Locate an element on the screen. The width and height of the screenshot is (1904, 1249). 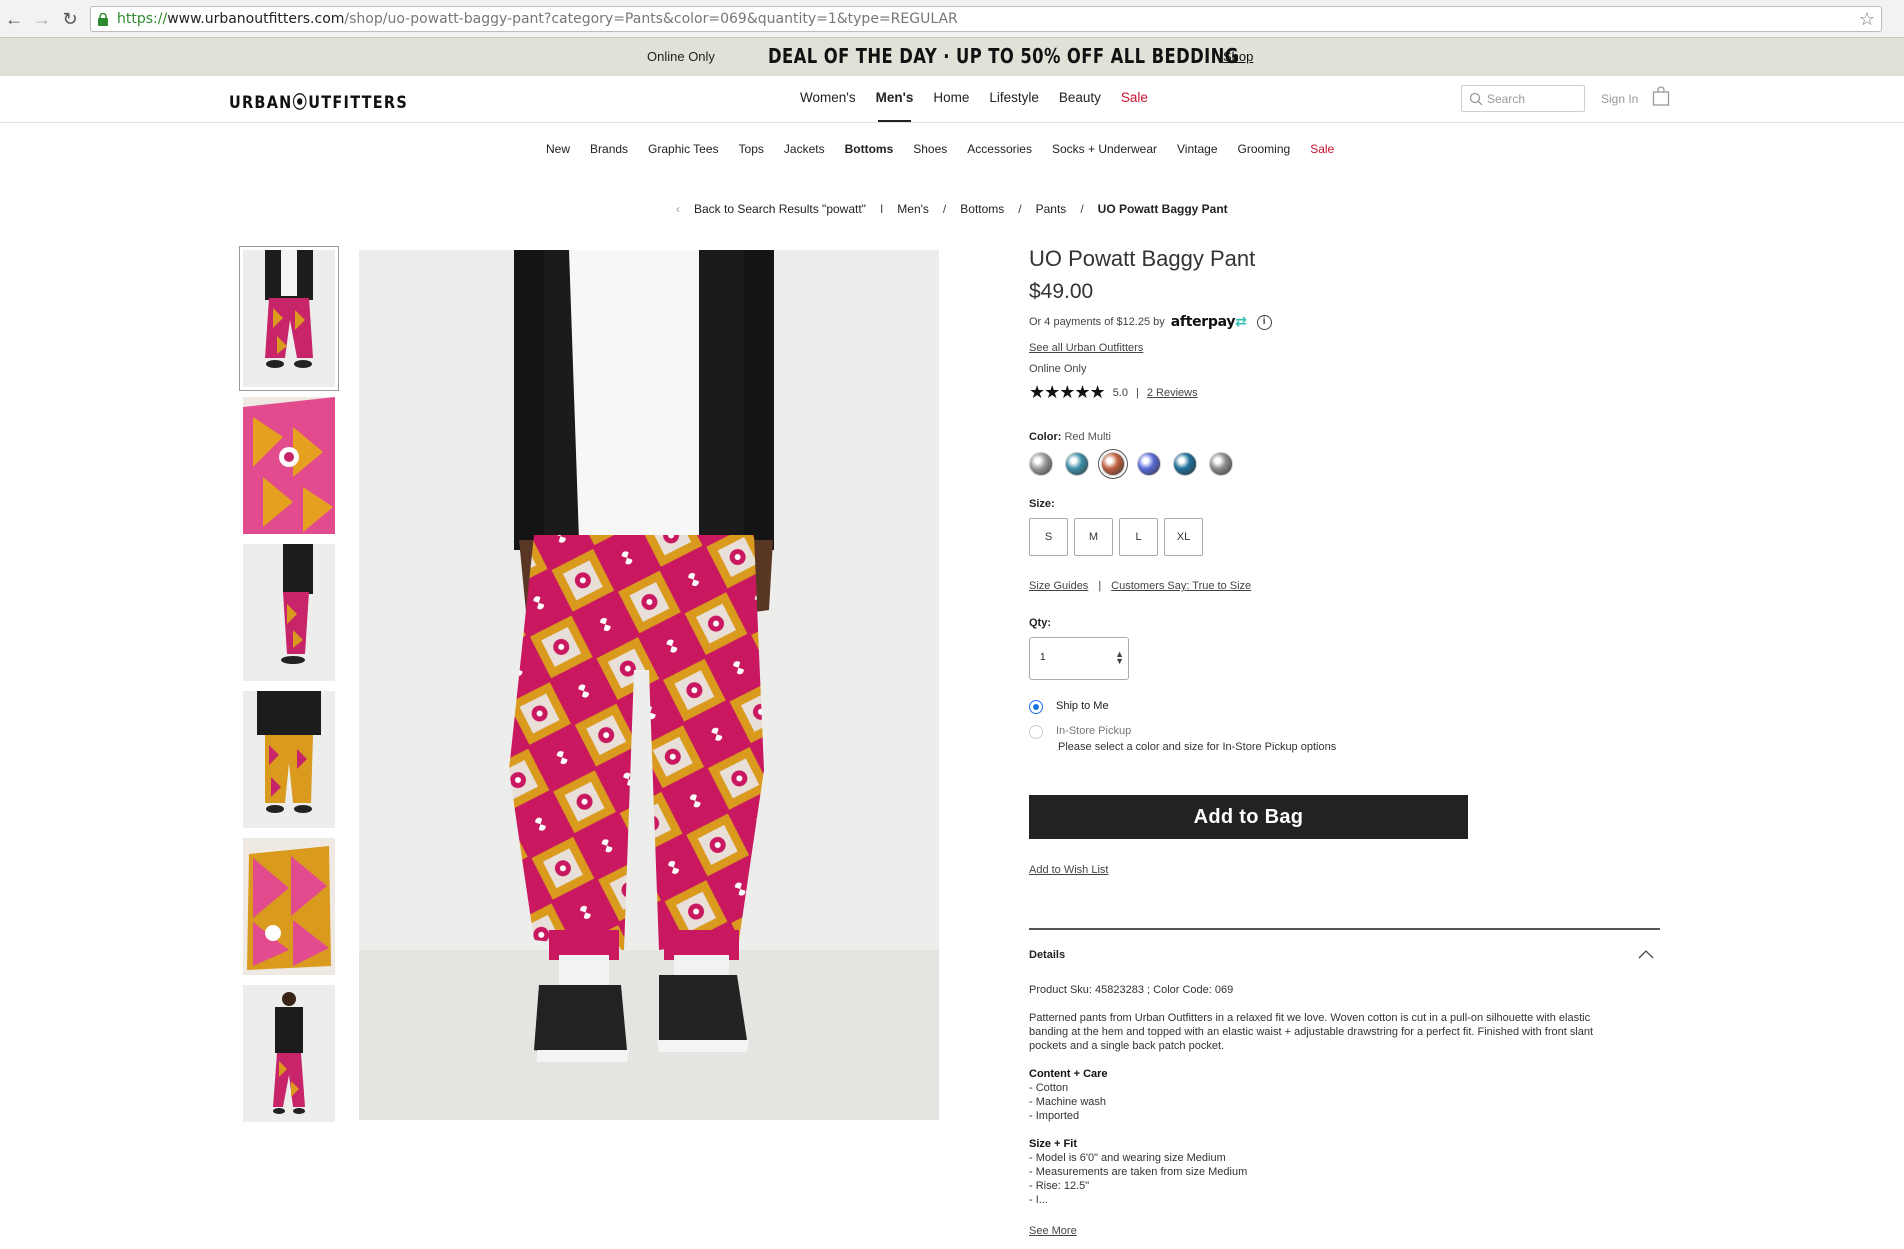
details-divider is located at coordinates (1344, 929).